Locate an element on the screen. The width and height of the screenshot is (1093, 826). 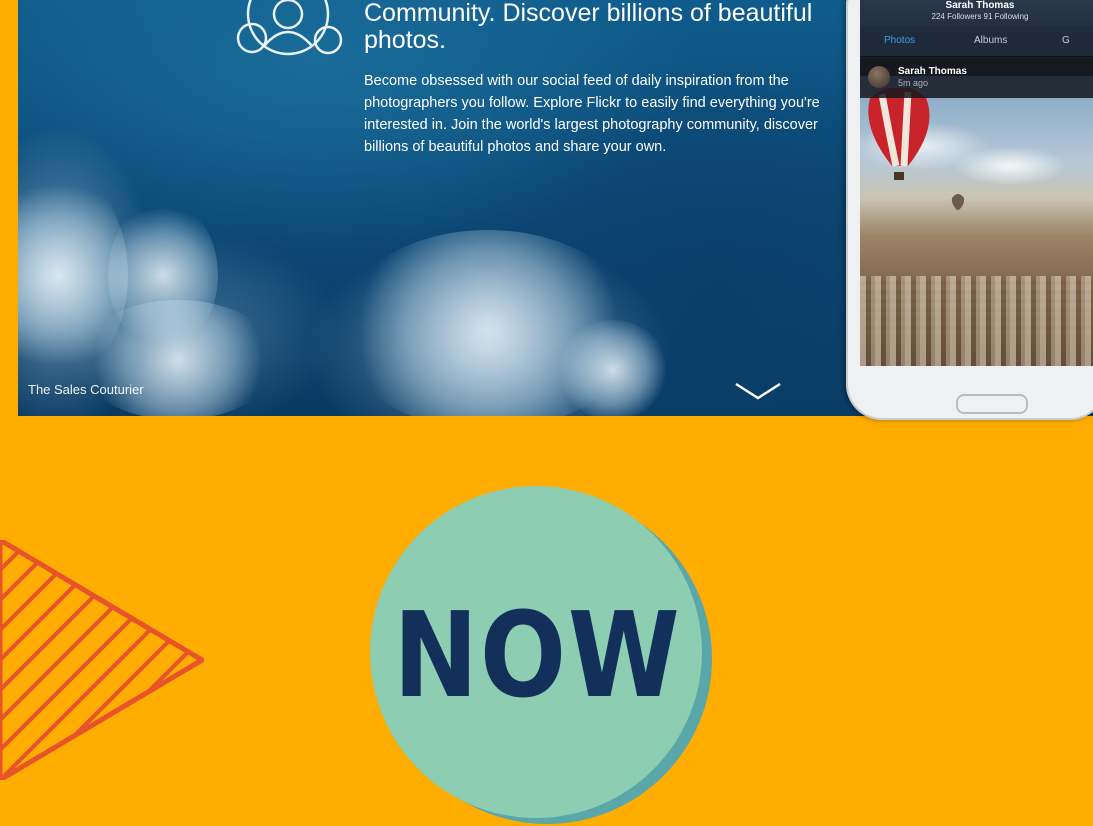
post-header: Sarah Thomas 5m ago is located at coordinates (976, 78).